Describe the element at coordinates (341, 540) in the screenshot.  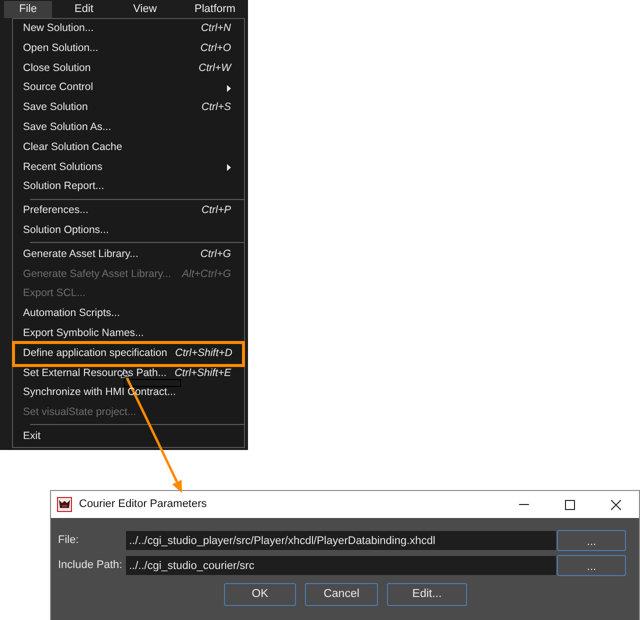
I see `path-field: ../../cgi_studio_player/src/Player/xhcdl/PlayerDatabinding.xhcdl` at that location.